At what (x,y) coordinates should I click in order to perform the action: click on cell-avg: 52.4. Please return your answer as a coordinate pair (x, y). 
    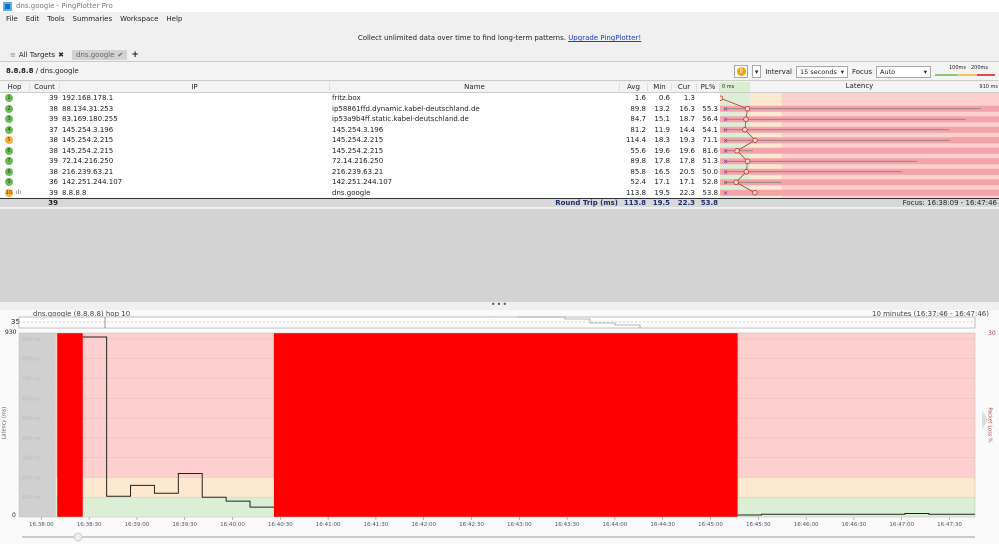
    Looking at the image, I should click on (638, 182).